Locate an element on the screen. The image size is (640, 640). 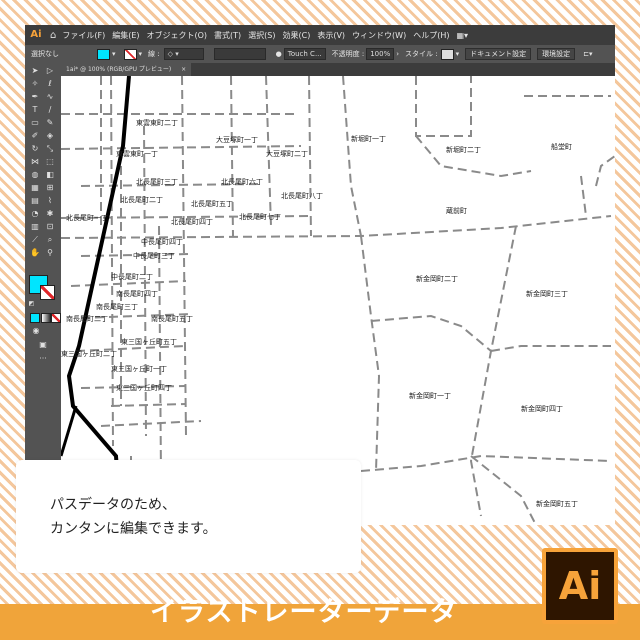
menu-view: 表示(V) is located at coordinates (331, 35).